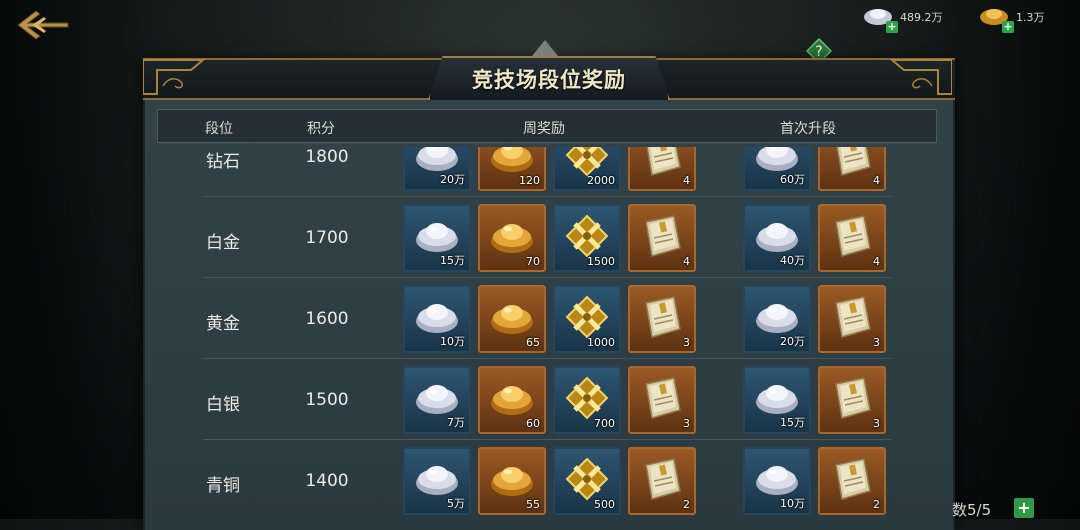  I want to click on weekly-reward-slot: 7万, so click(437, 400).